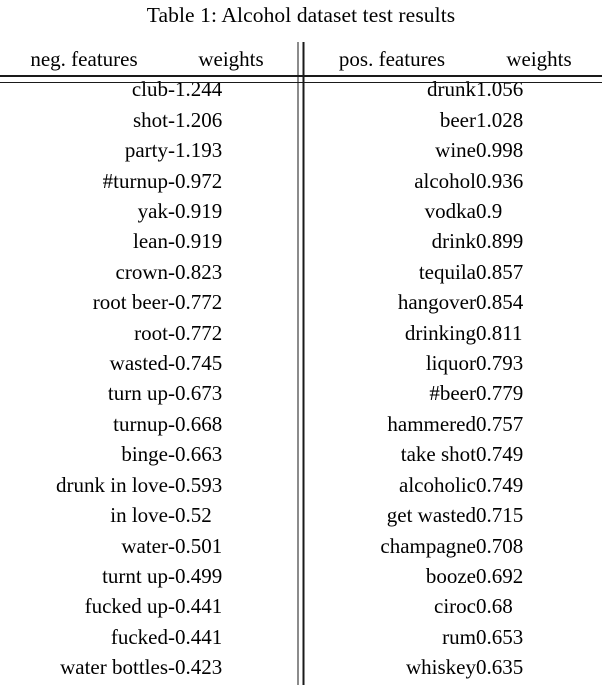  Describe the element at coordinates (195, 150) in the screenshot. I see `cell-neg-weight: -1.193` at that location.